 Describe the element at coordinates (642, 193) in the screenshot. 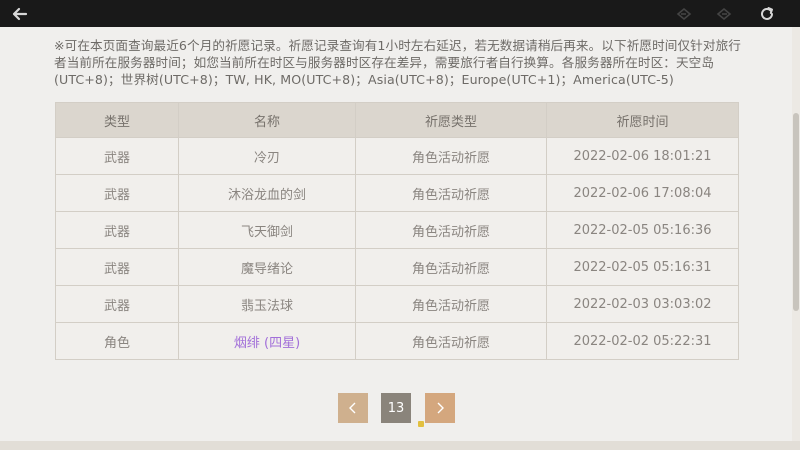

I see `cell-time: 2022-02-06 17:08:04` at that location.